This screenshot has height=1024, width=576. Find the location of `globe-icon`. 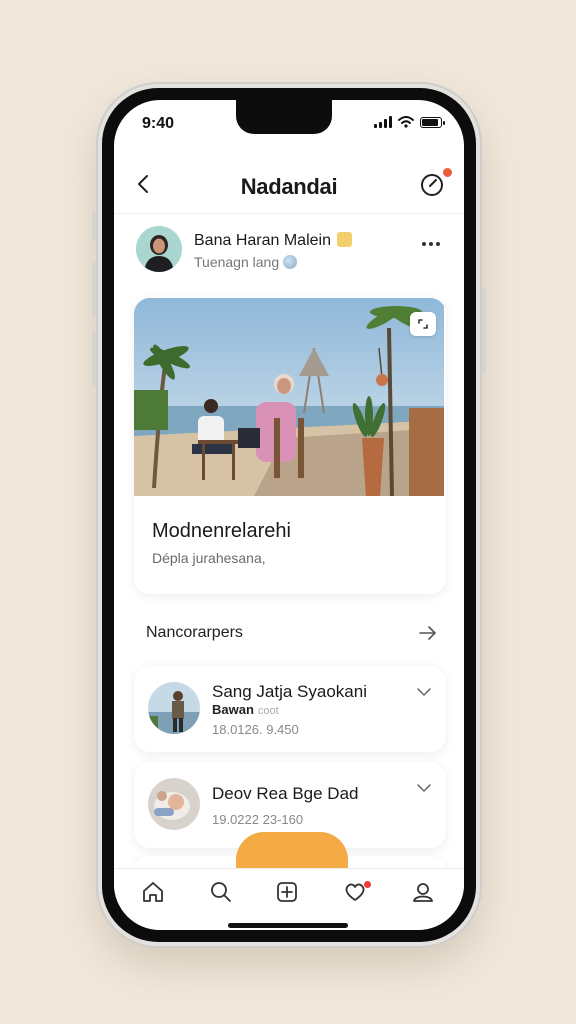

globe-icon is located at coordinates (290, 262).